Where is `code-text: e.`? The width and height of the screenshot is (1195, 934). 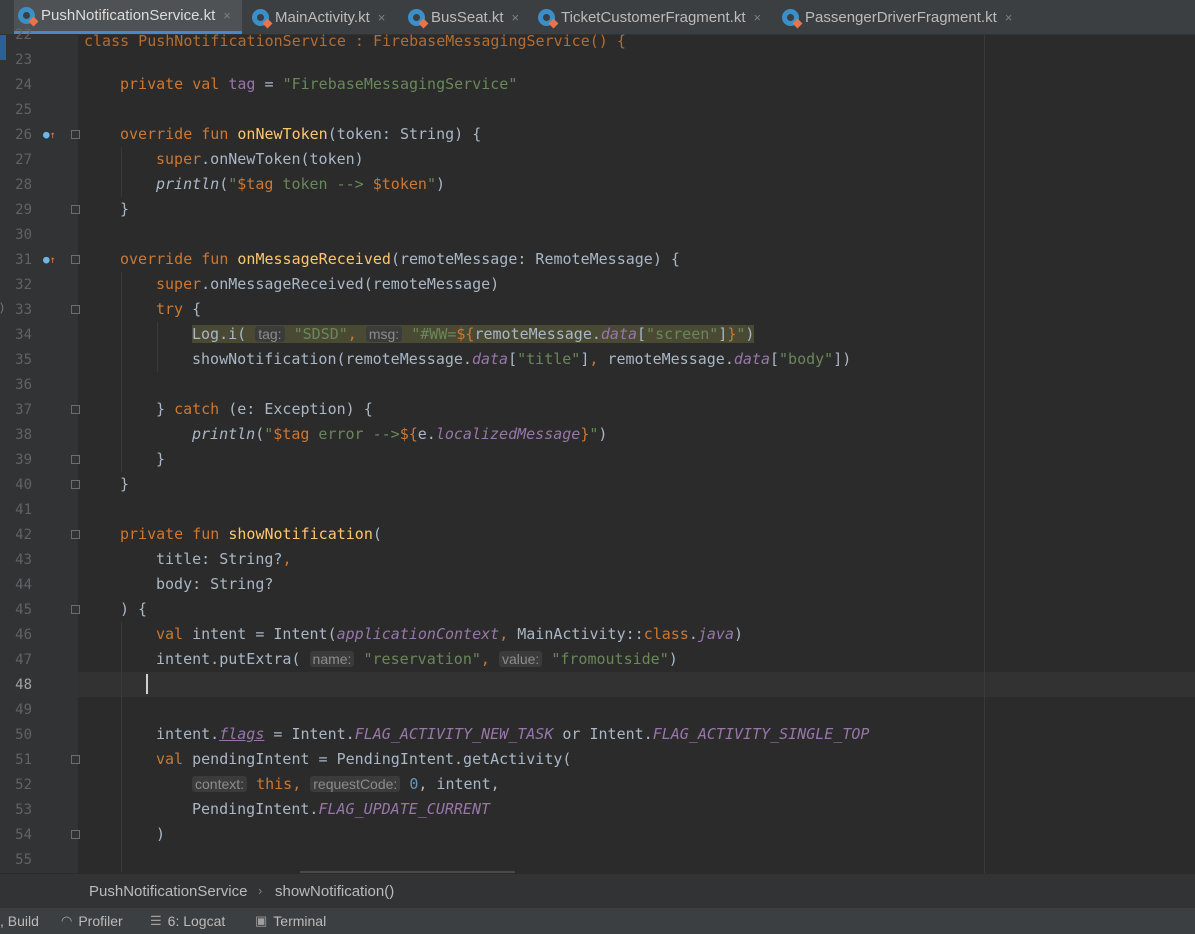 code-text: e. is located at coordinates (426, 434).